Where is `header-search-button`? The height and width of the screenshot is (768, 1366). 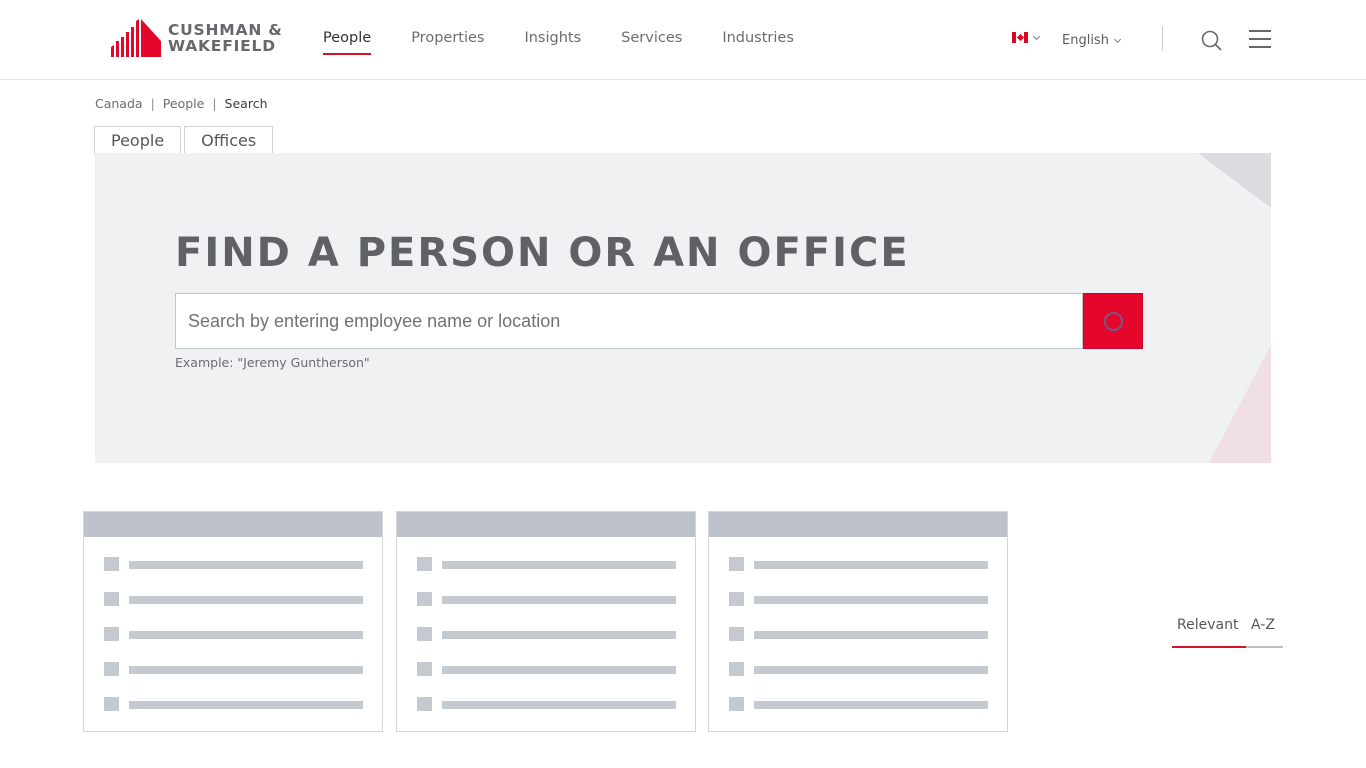 header-search-button is located at coordinates (1212, 41).